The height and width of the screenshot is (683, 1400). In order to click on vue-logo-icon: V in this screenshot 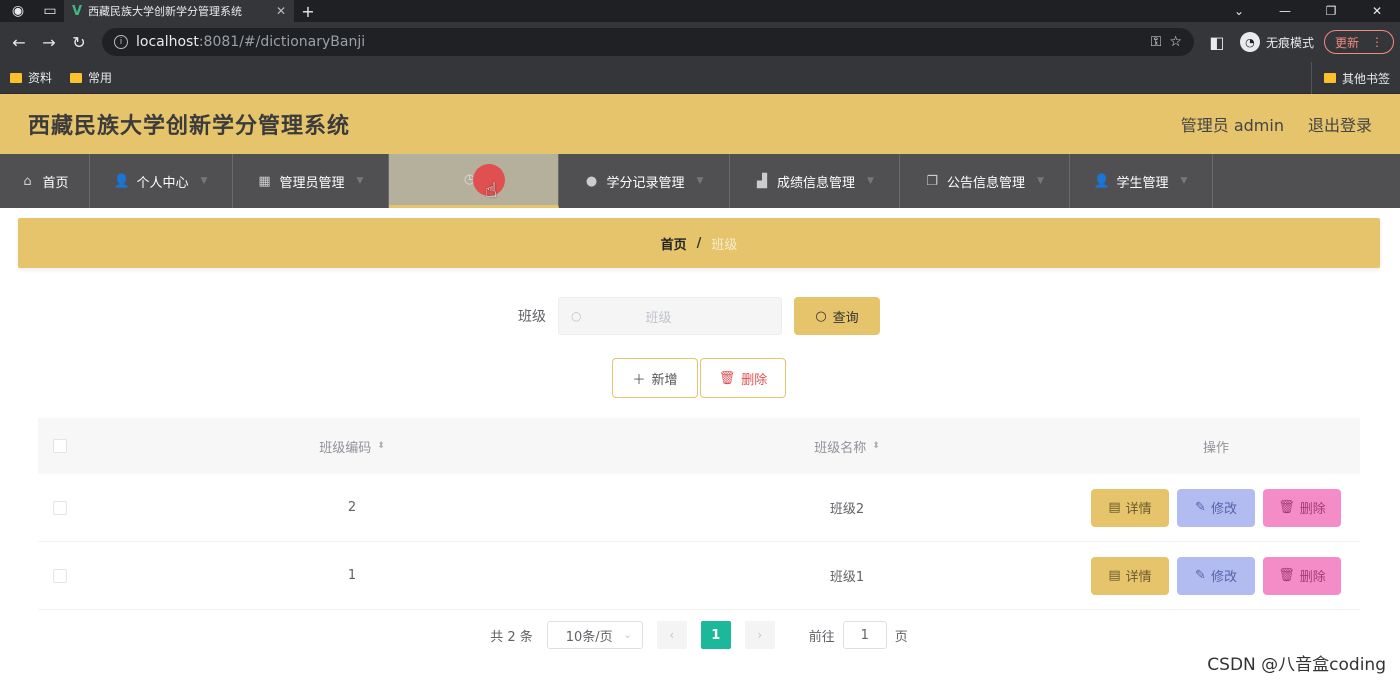, I will do `click(77, 11)`.